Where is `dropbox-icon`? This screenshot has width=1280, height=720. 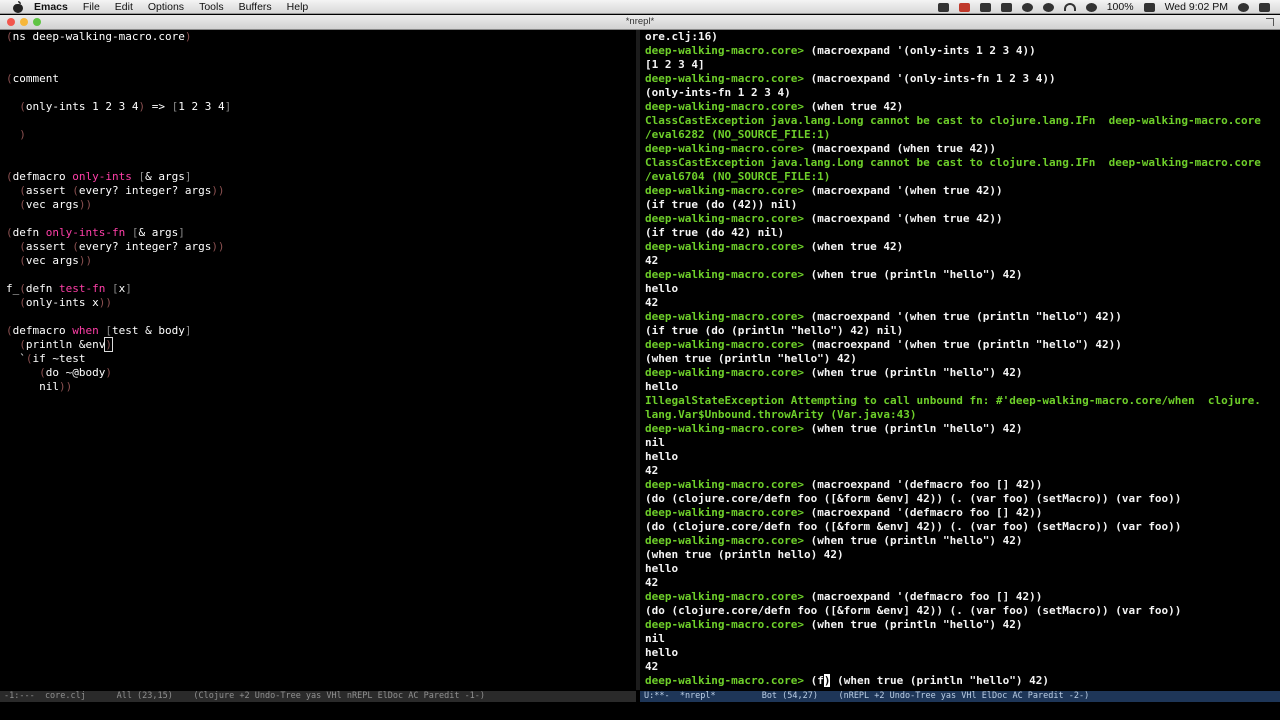
dropbox-icon is located at coordinates (985, 7).